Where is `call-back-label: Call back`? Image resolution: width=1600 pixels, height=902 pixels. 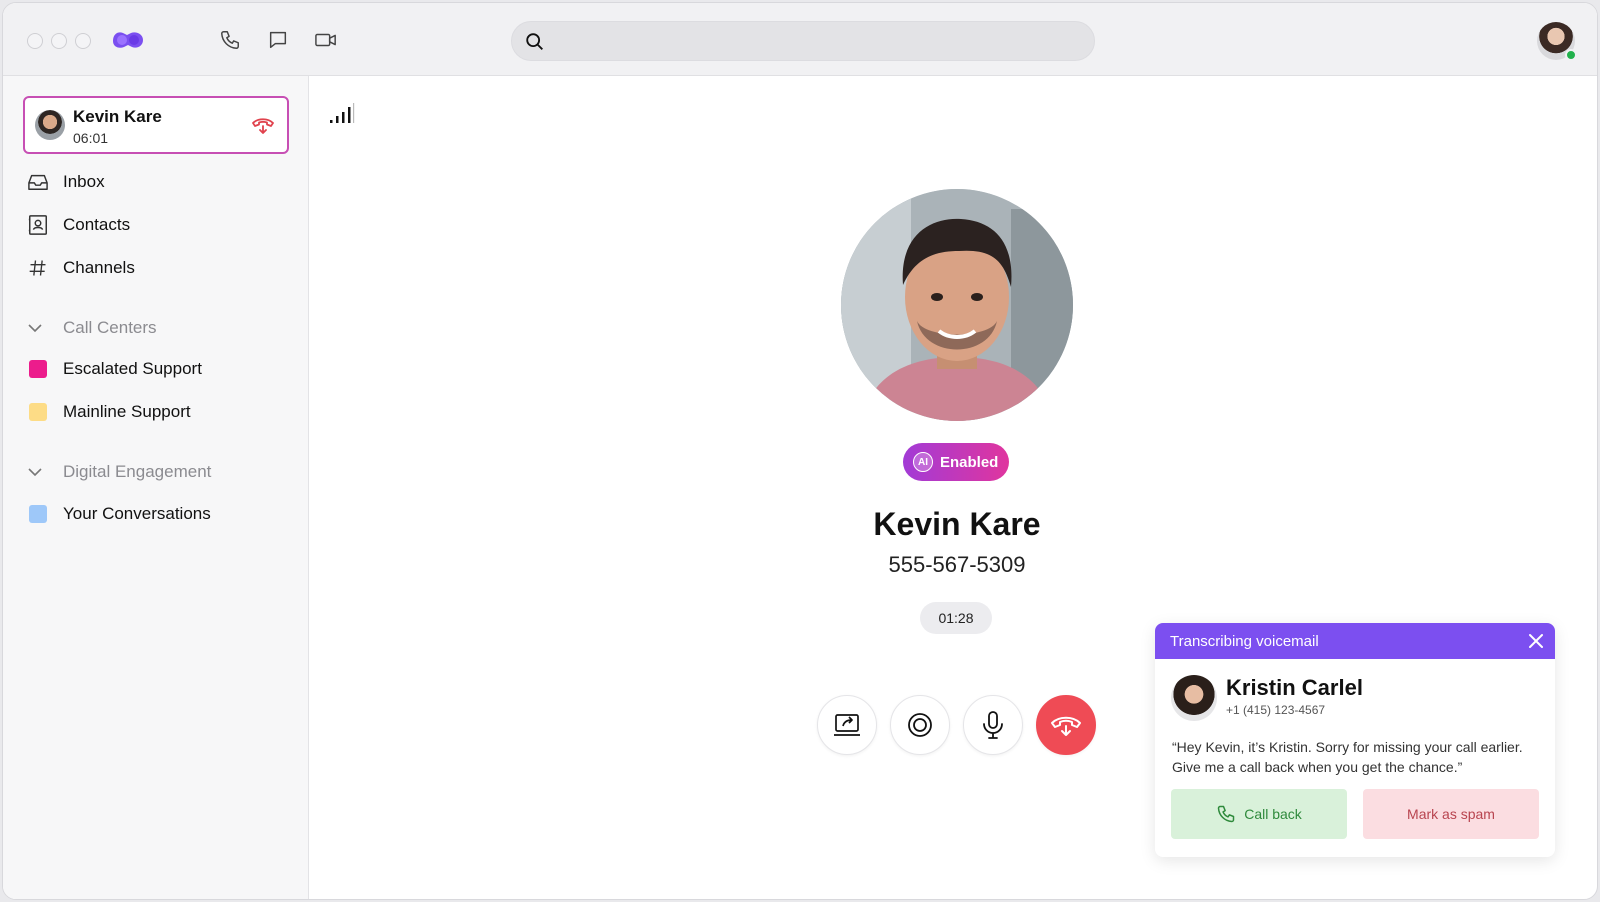
call-back-label: Call back is located at coordinates (1273, 814).